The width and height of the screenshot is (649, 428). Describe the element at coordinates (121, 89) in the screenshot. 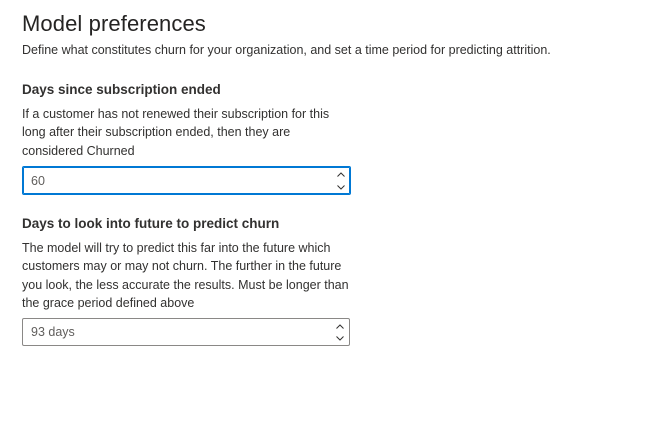

I see `days-since-subscription-heading: Days since subscription ended` at that location.